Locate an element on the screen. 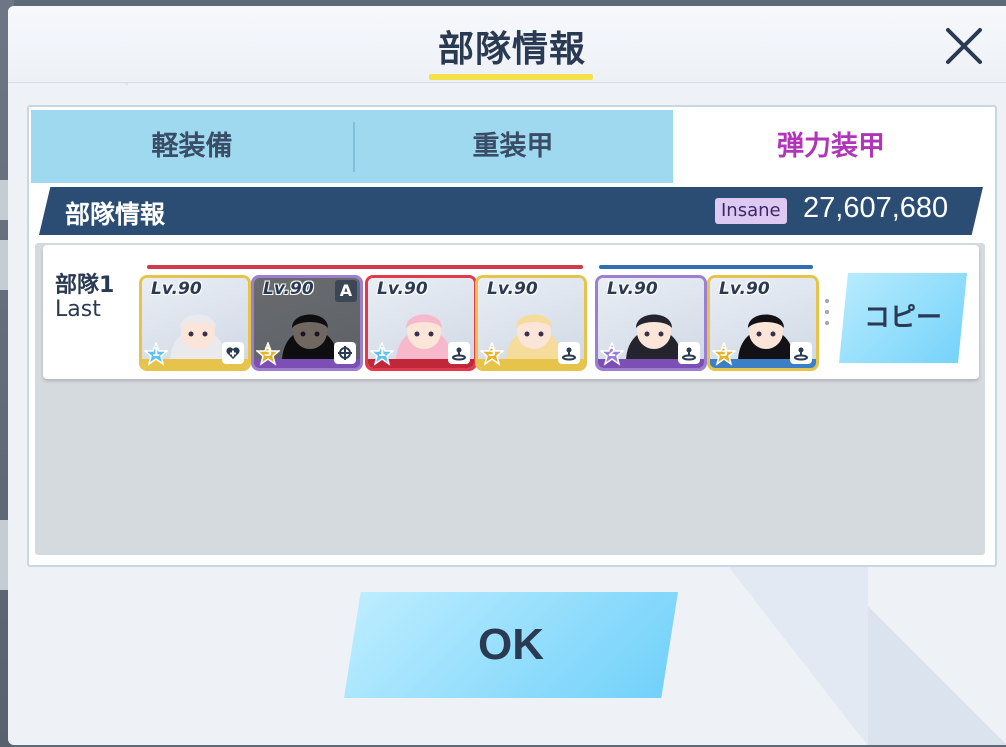 The width and height of the screenshot is (1006, 747). info-bar-title: 部隊情報 is located at coordinates (115, 214).